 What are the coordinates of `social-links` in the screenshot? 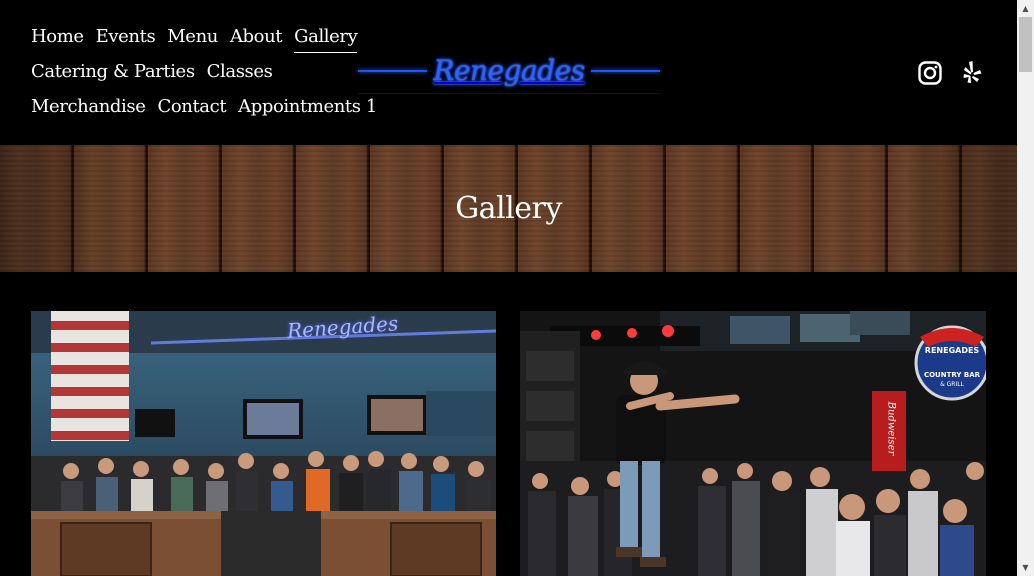 It's located at (951, 73).